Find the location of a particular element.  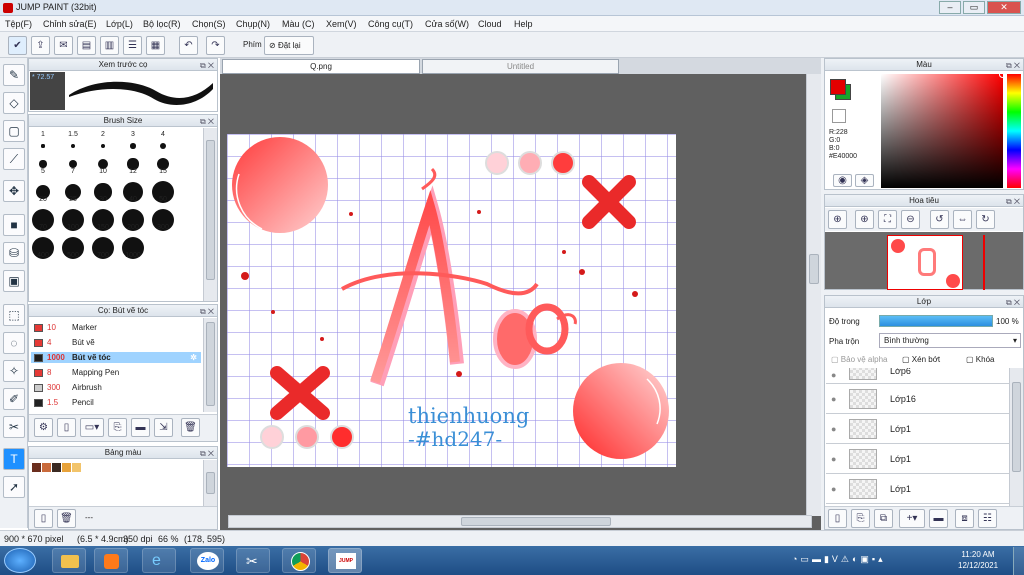

show-desktop-button is located at coordinates (1018, 561).